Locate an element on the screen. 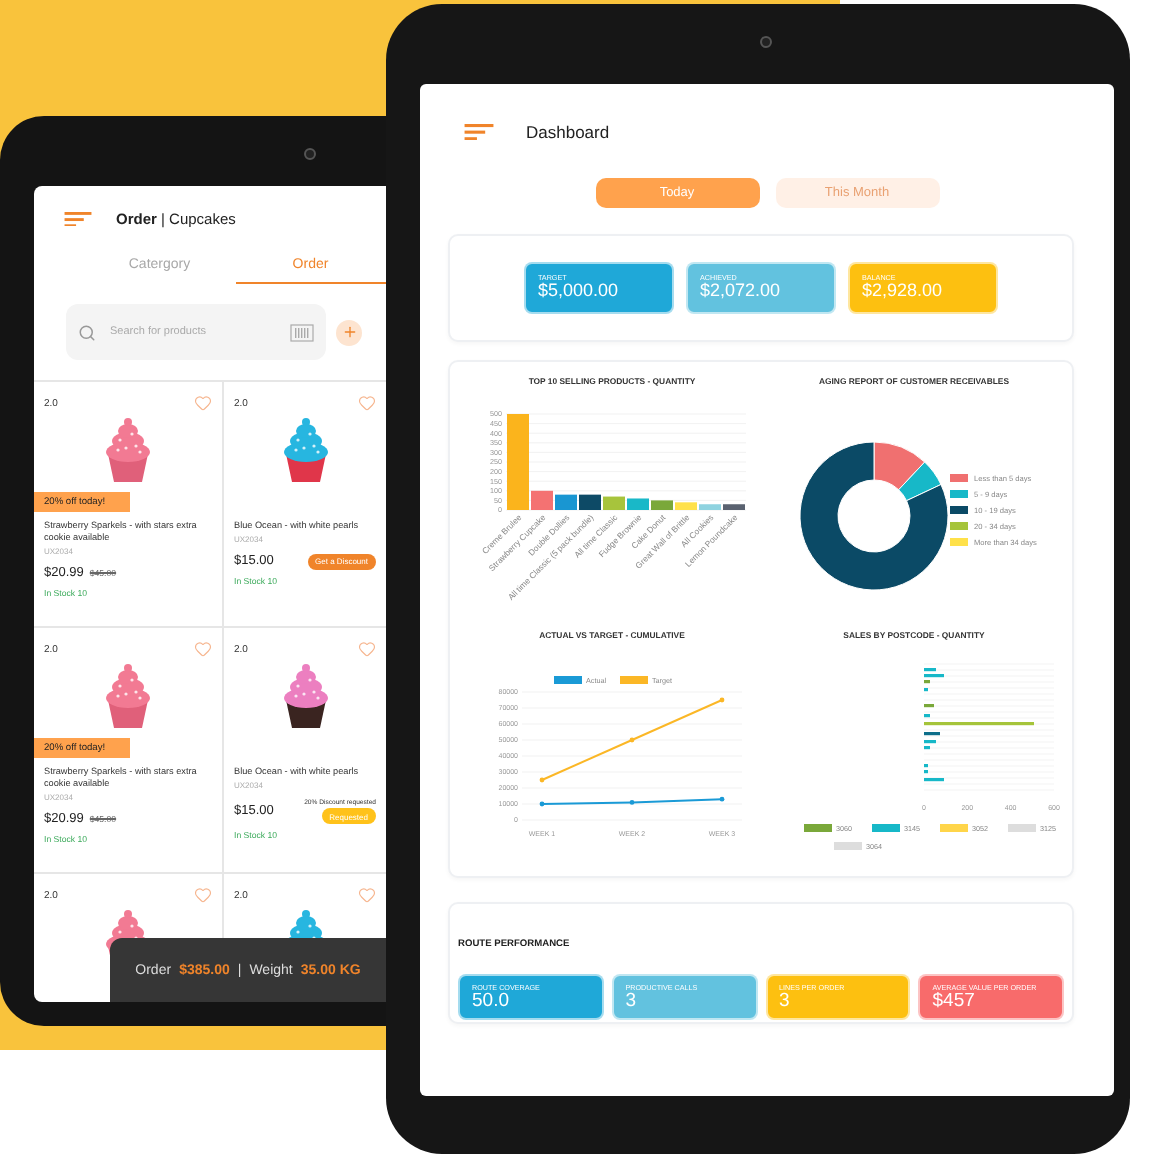  stat-value: $5,000.00 is located at coordinates (579, 292).